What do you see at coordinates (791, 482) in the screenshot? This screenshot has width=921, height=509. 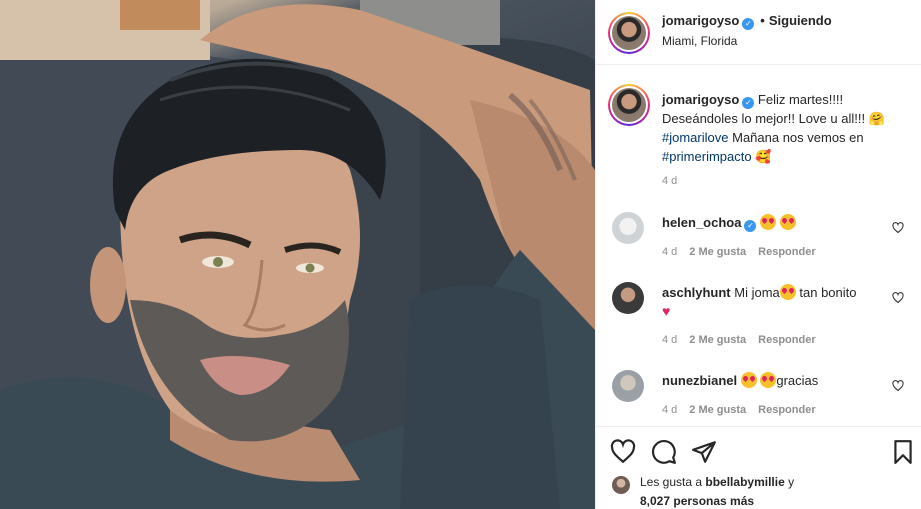 I see `likes-suffix: y` at bounding box center [791, 482].